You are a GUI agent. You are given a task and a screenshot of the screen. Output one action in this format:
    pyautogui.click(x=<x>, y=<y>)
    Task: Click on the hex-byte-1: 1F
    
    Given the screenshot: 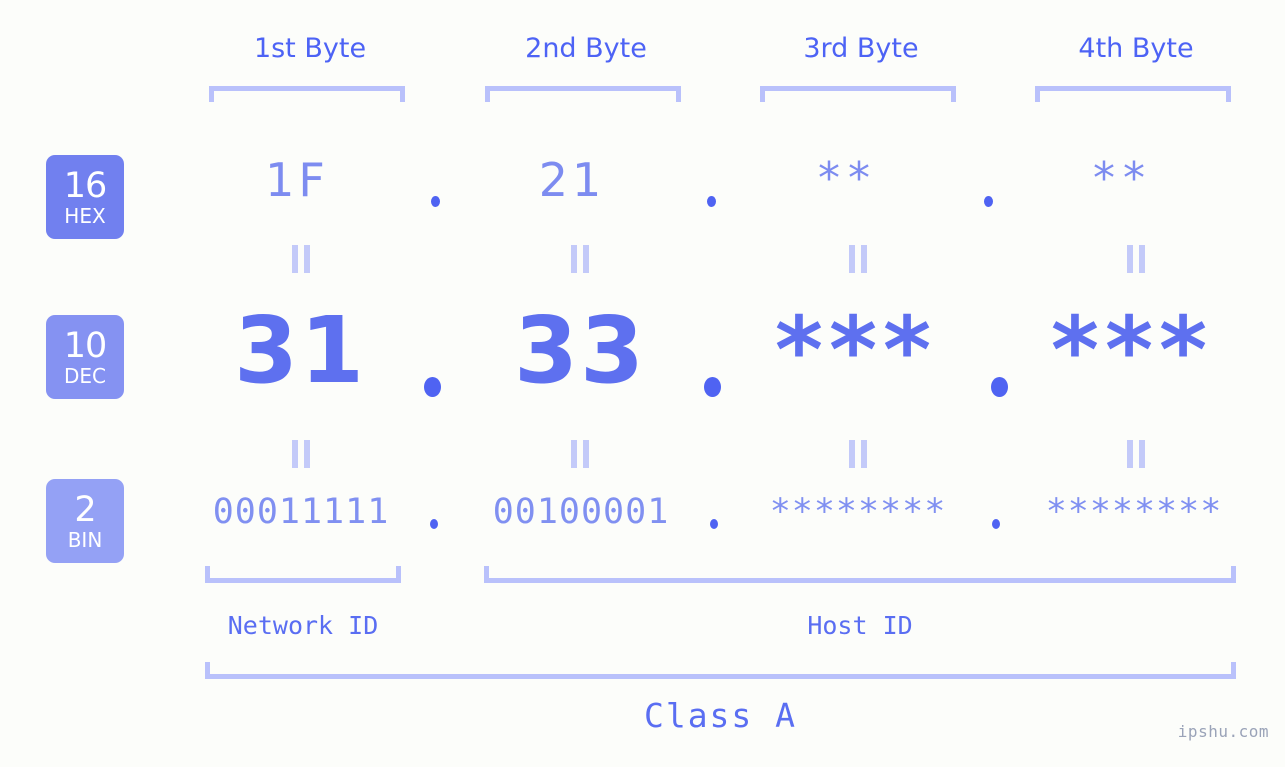 What is the action you would take?
    pyautogui.click(x=297, y=180)
    